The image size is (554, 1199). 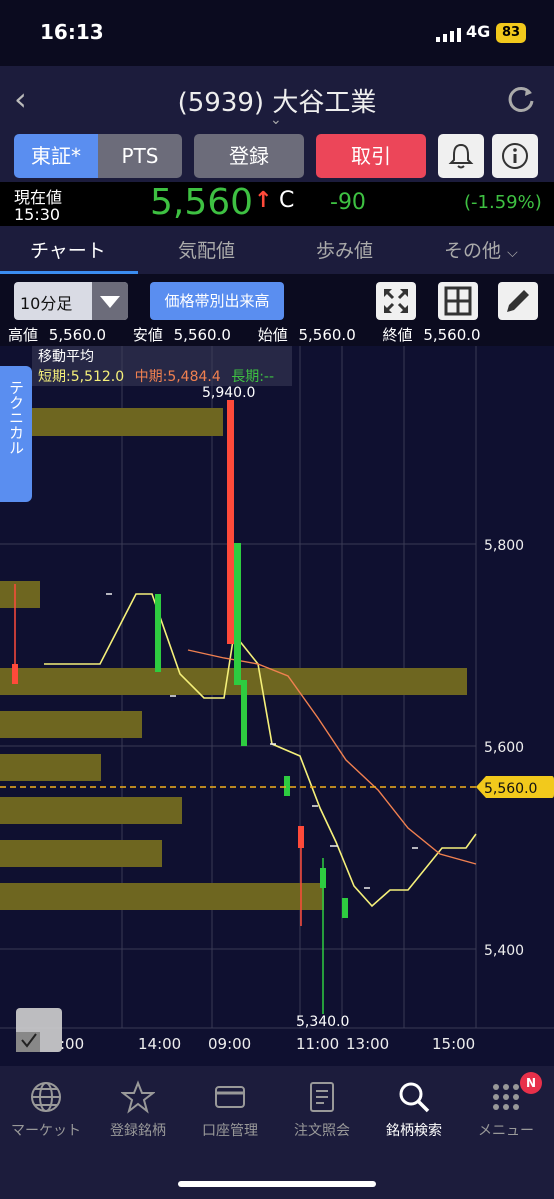 I want to click on bell-icon, so click(x=461, y=156).